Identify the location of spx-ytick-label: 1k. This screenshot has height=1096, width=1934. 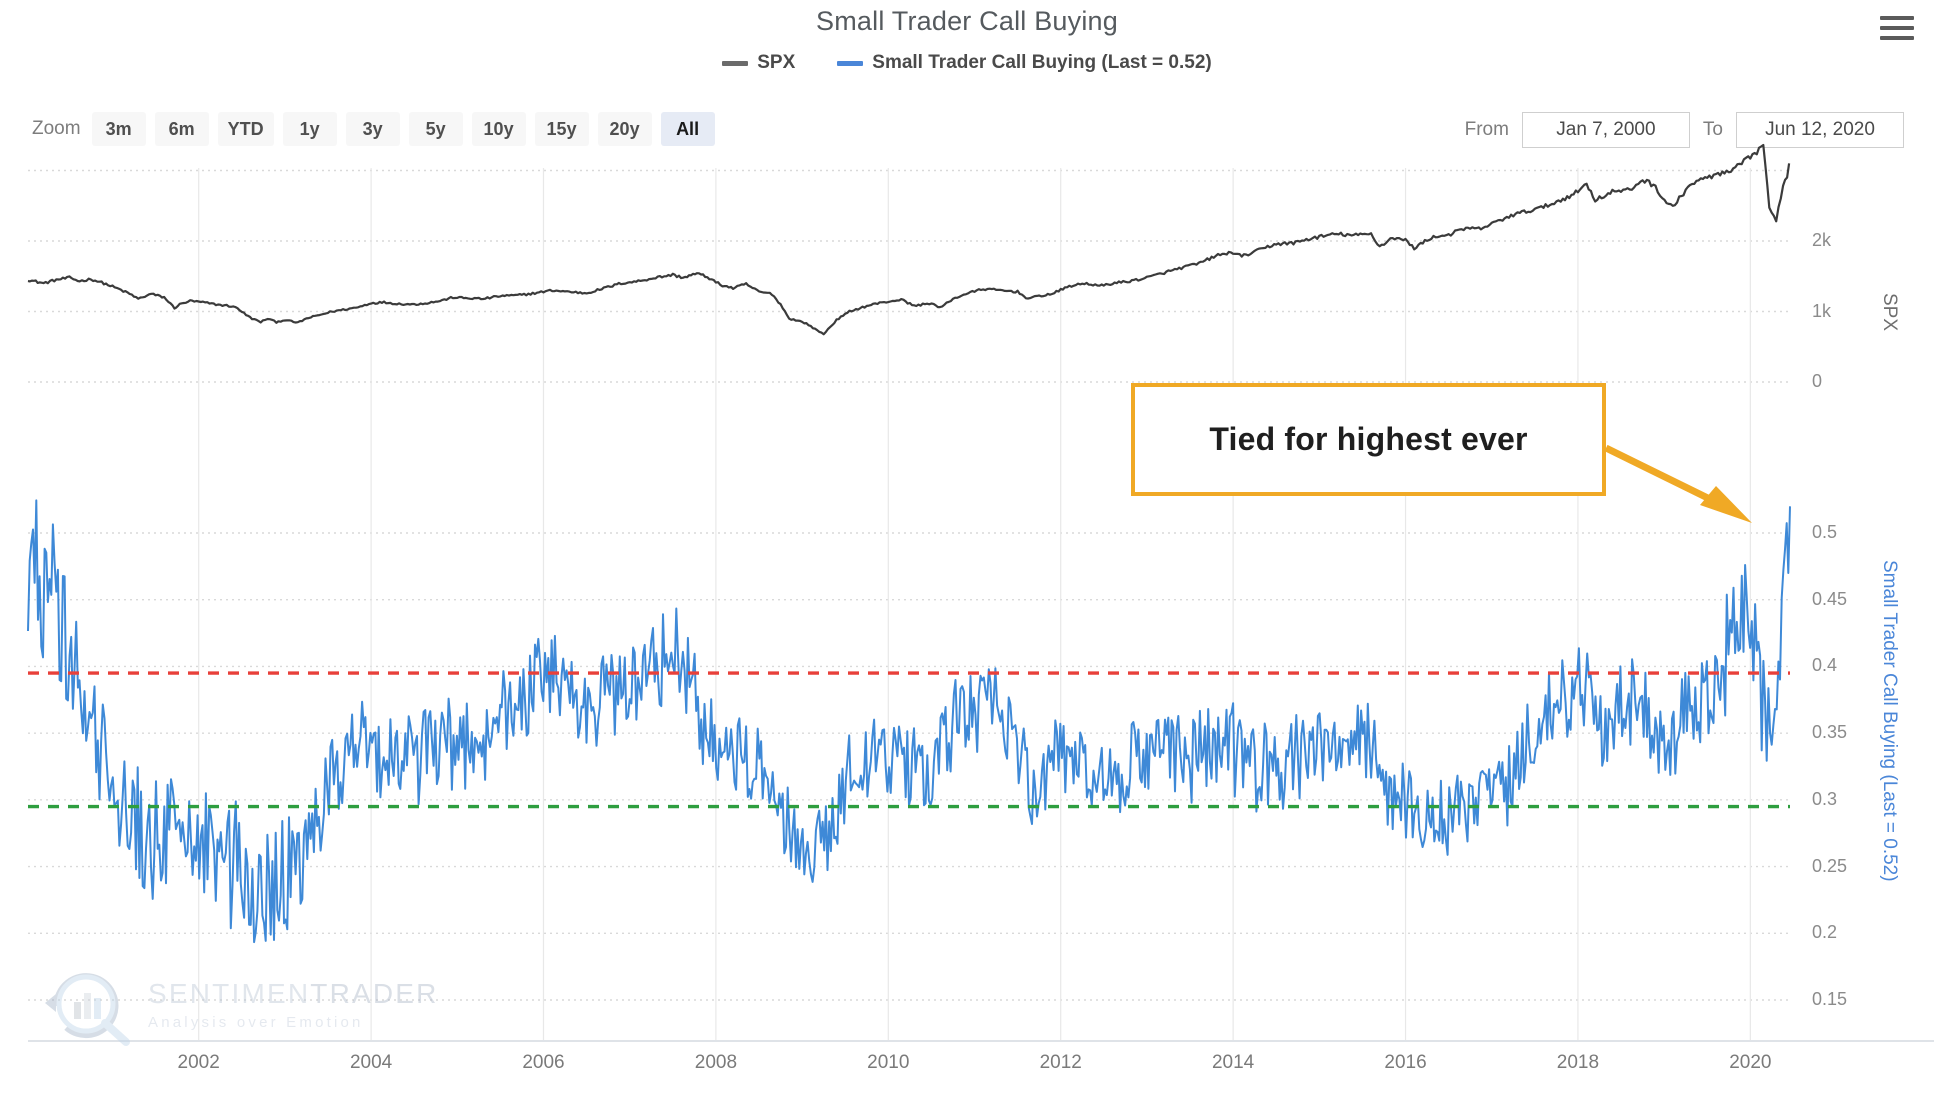
(1822, 310).